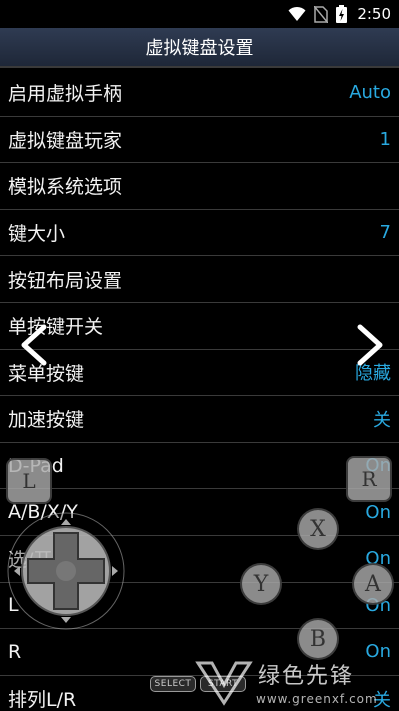  I want to click on setting-dpad: D-Pad On, so click(199, 466).